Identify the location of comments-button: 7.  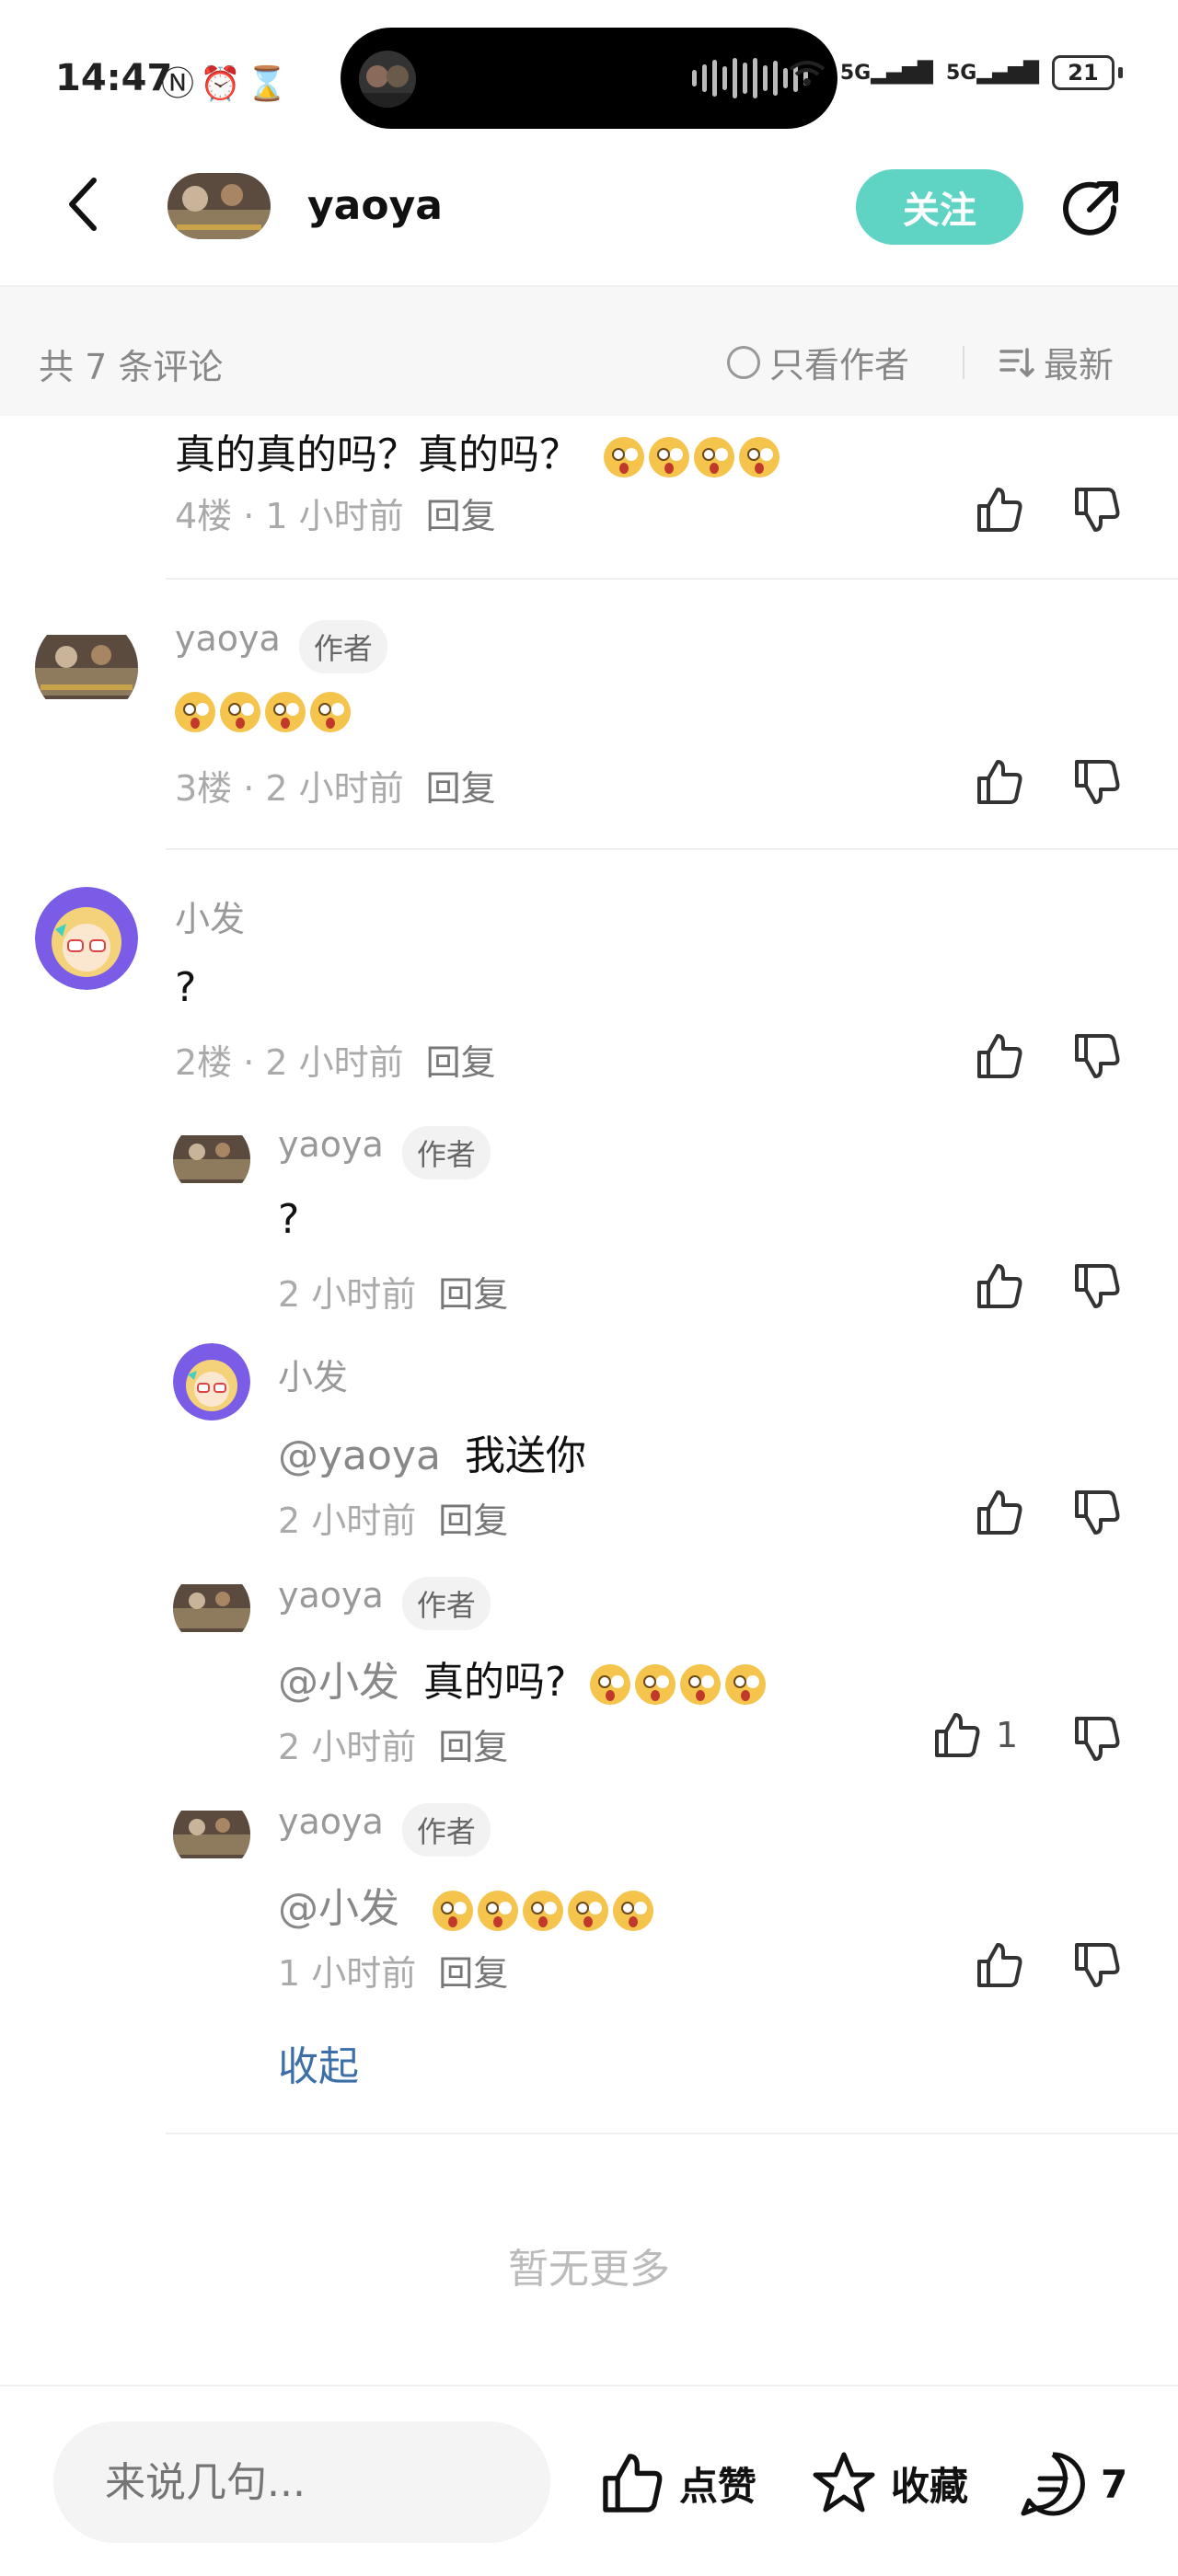
(1072, 2484).